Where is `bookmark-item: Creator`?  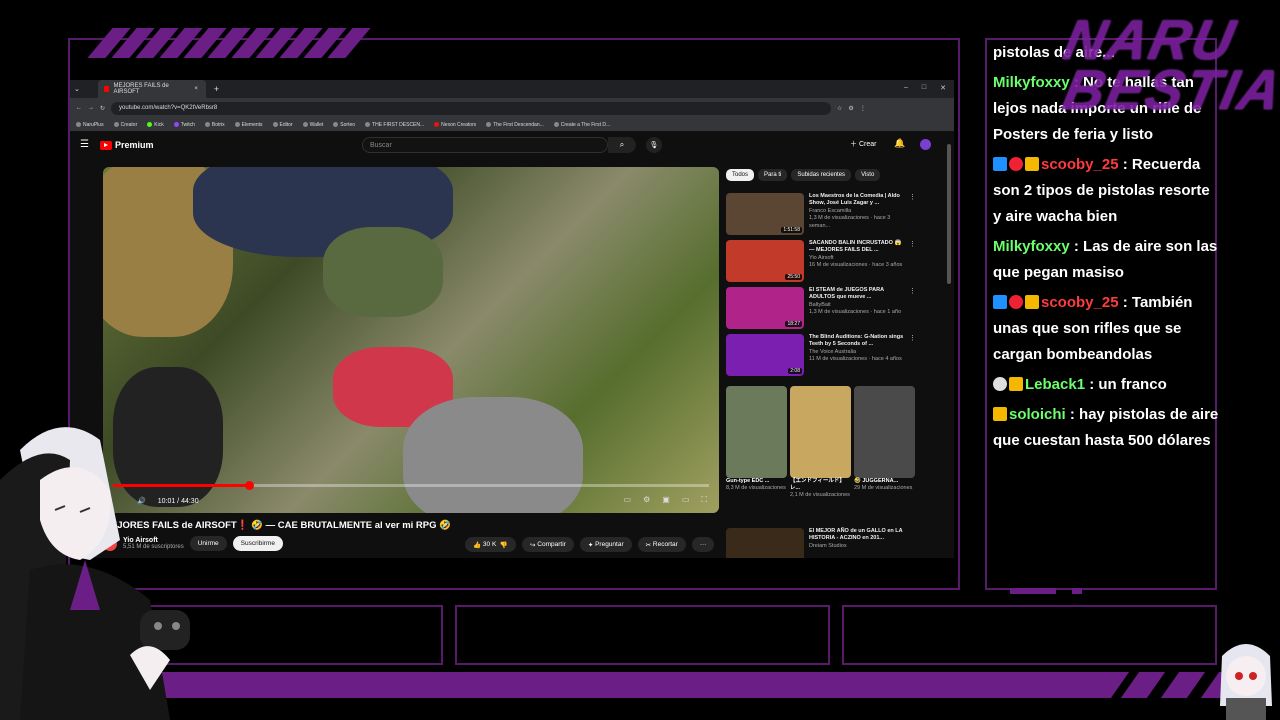
bookmark-item: Creator is located at coordinates (125, 125).